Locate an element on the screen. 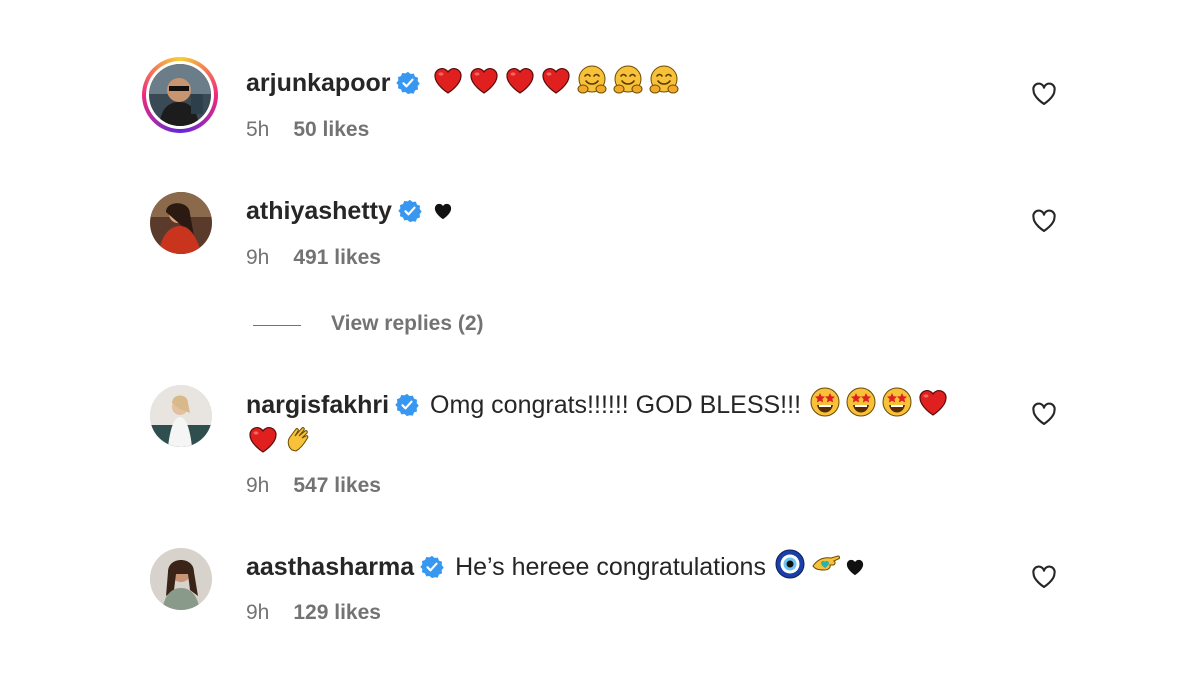 Image resolution: width=1200 pixels, height=675 pixels. username: aasthasharma is located at coordinates (330, 567).